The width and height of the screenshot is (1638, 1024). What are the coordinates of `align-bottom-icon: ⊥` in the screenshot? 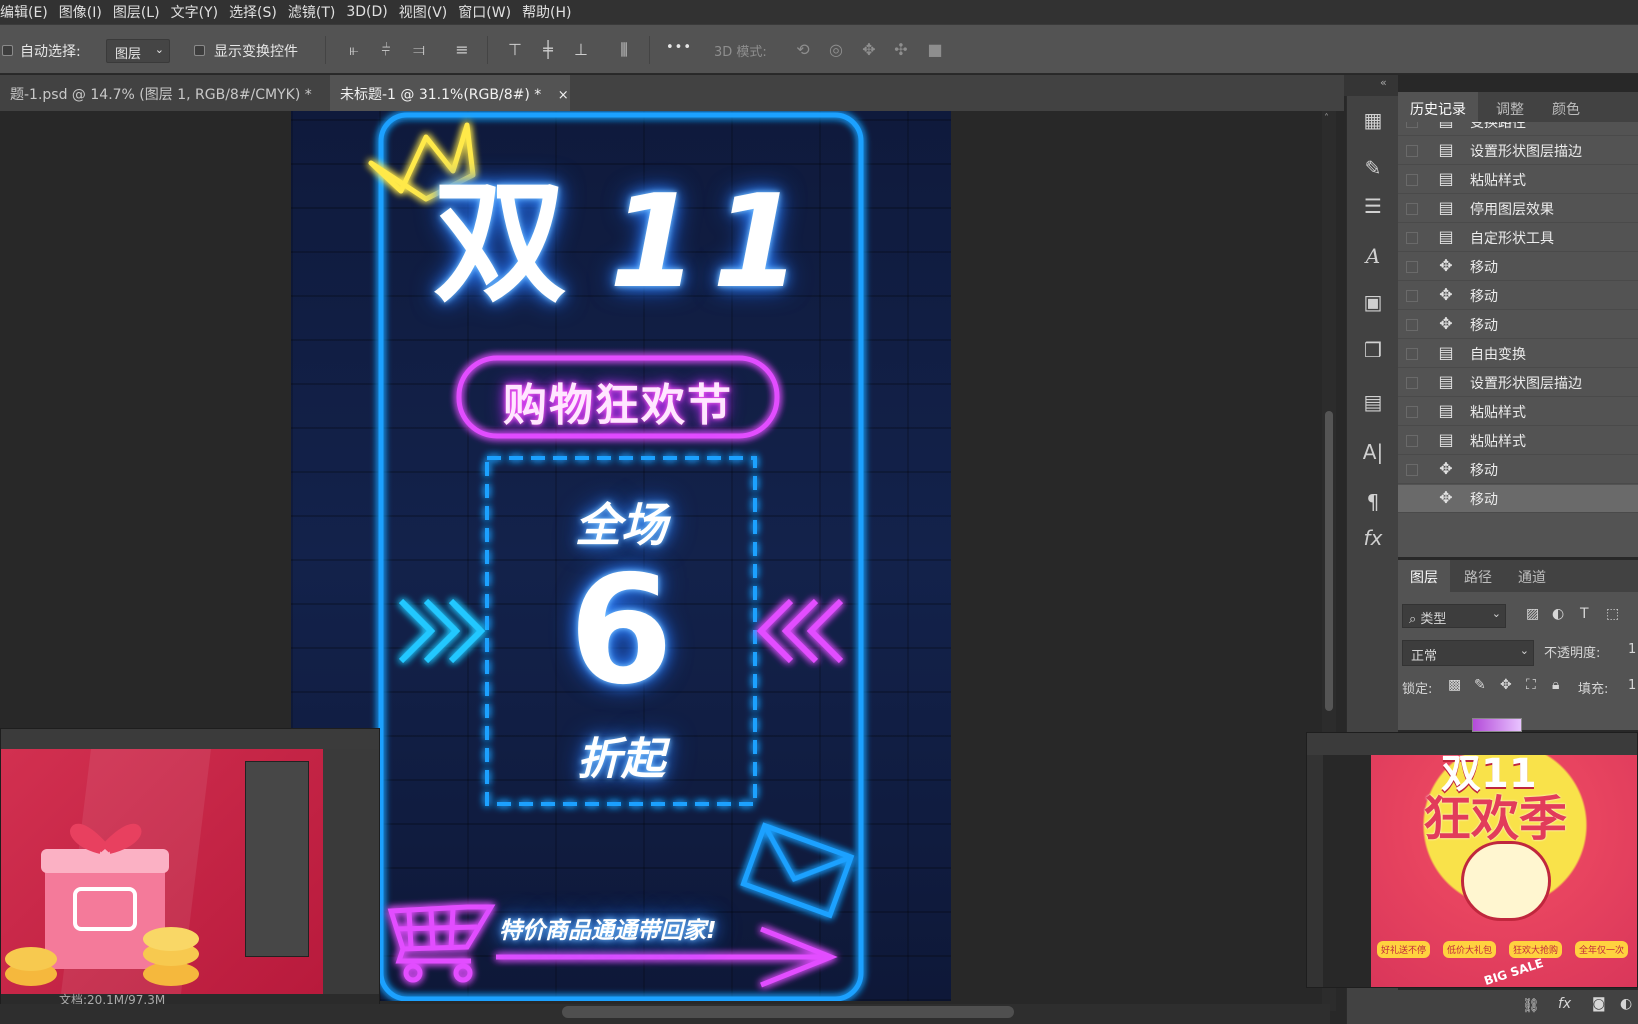 It's located at (581, 50).